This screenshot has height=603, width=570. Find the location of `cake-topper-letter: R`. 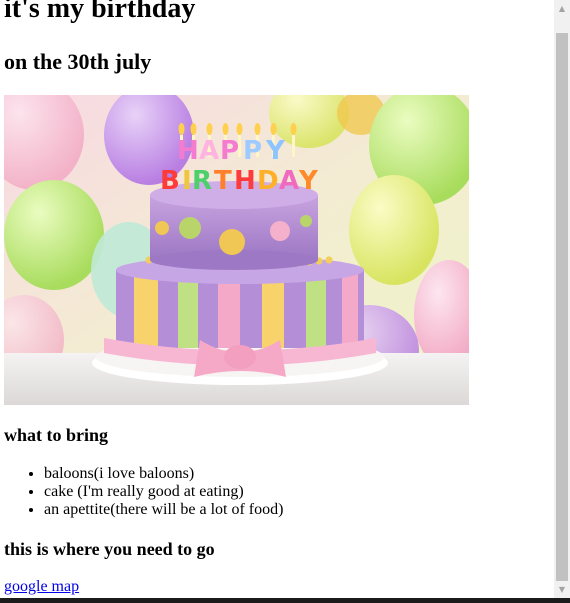

cake-topper-letter: R is located at coordinates (202, 181).